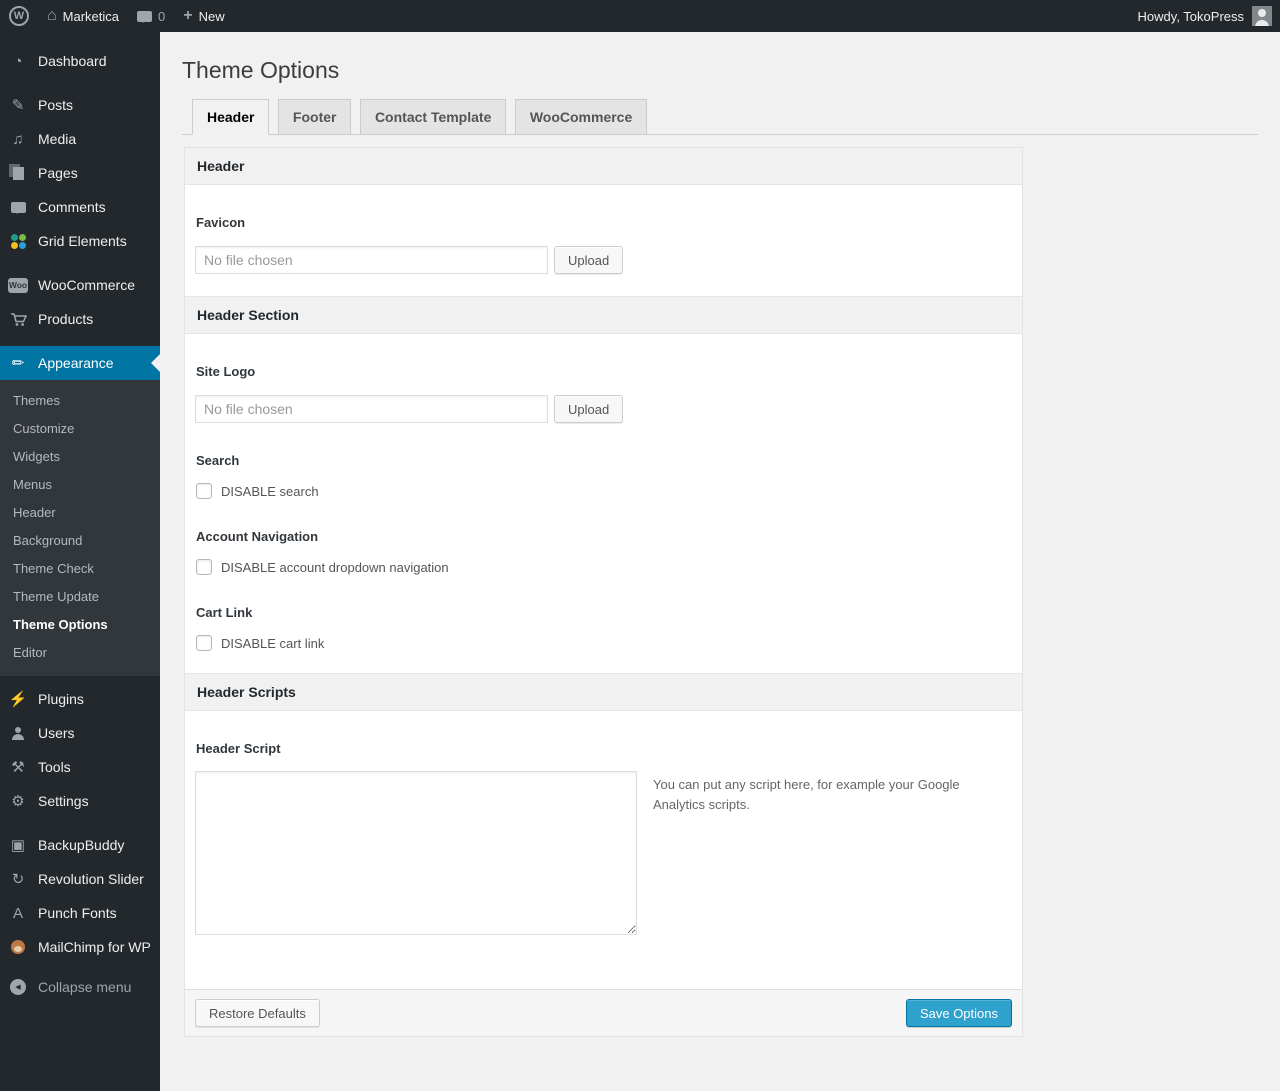  Describe the element at coordinates (18, 699) in the screenshot. I see `plugins-icon: ⚡` at that location.